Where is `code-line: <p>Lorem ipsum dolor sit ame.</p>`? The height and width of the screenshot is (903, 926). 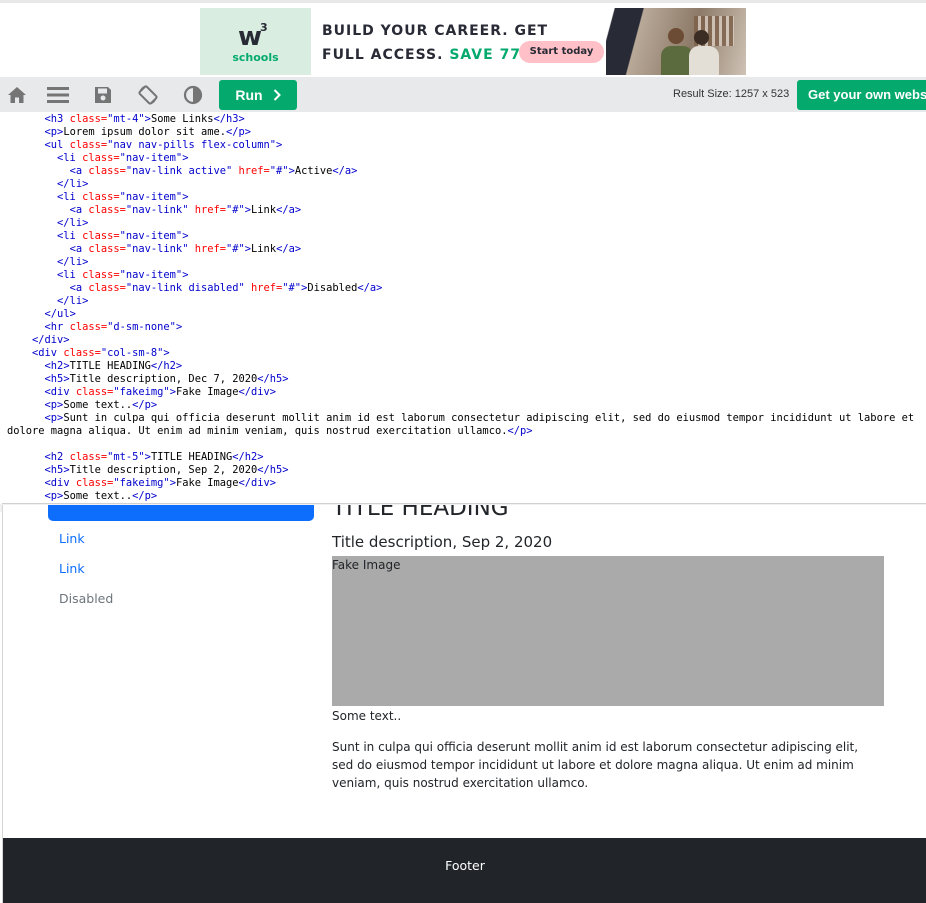
code-line: <p>Lorem ipsum dolor sit ame.</p> is located at coordinates (466, 132).